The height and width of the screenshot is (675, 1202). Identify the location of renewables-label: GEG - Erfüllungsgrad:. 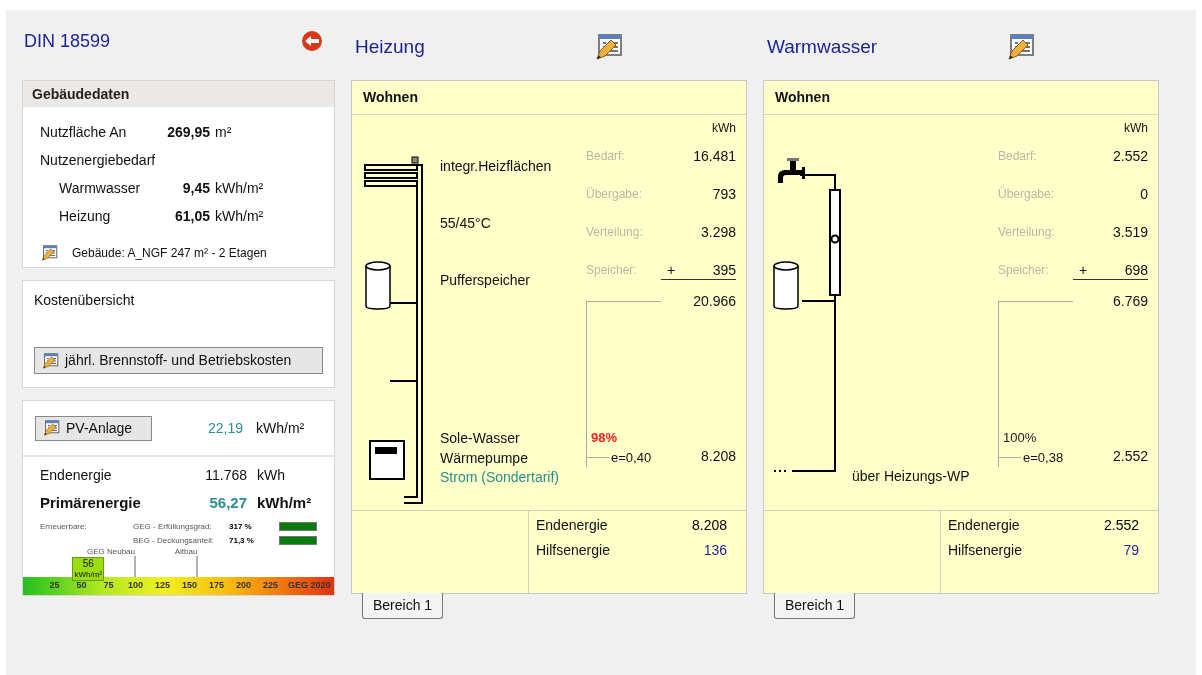
(173, 526).